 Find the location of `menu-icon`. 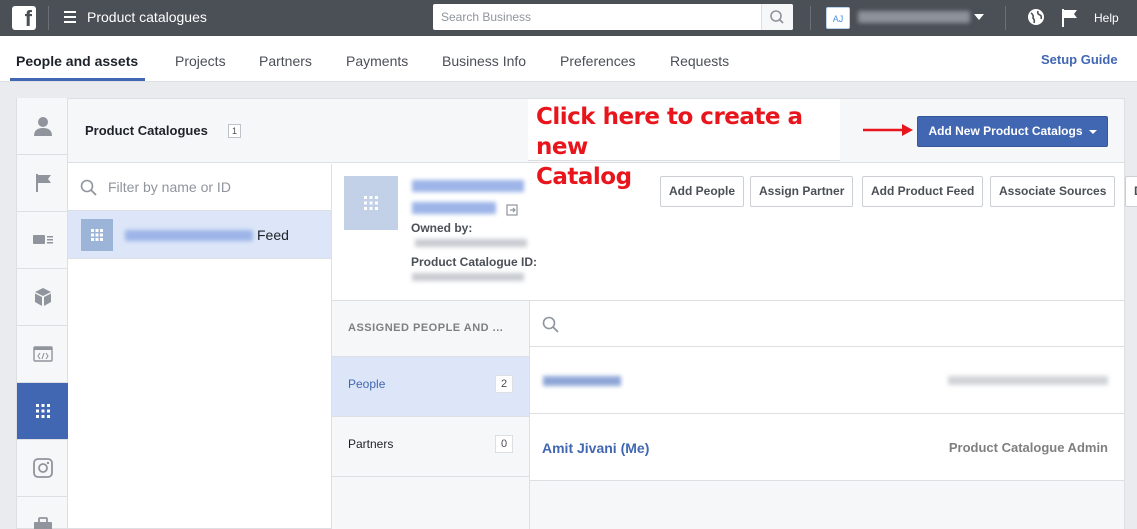

menu-icon is located at coordinates (70, 17).